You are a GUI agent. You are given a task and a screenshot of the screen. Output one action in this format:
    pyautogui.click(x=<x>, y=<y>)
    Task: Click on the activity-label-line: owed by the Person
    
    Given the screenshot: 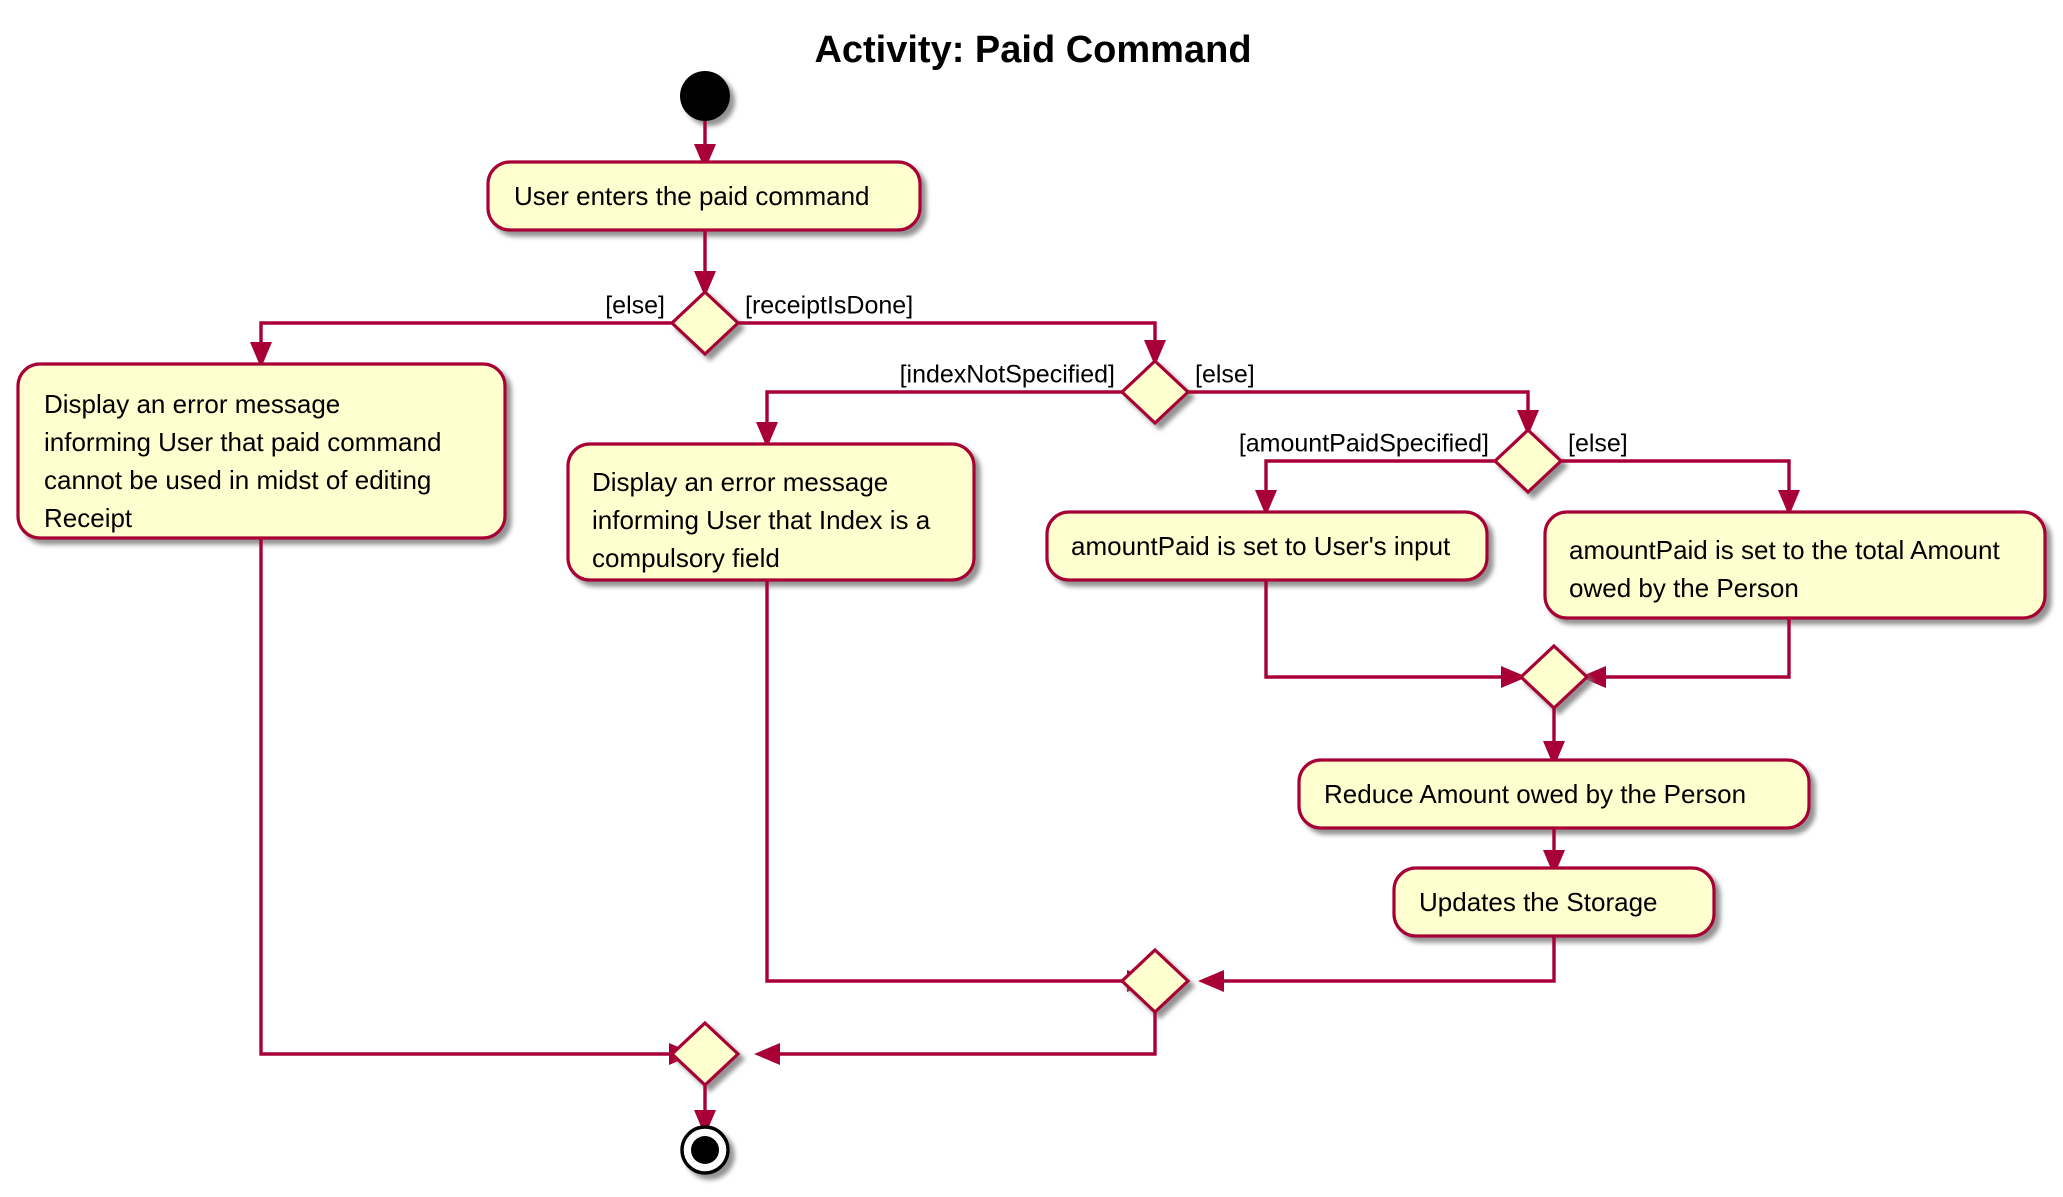 What is the action you would take?
    pyautogui.click(x=1684, y=588)
    